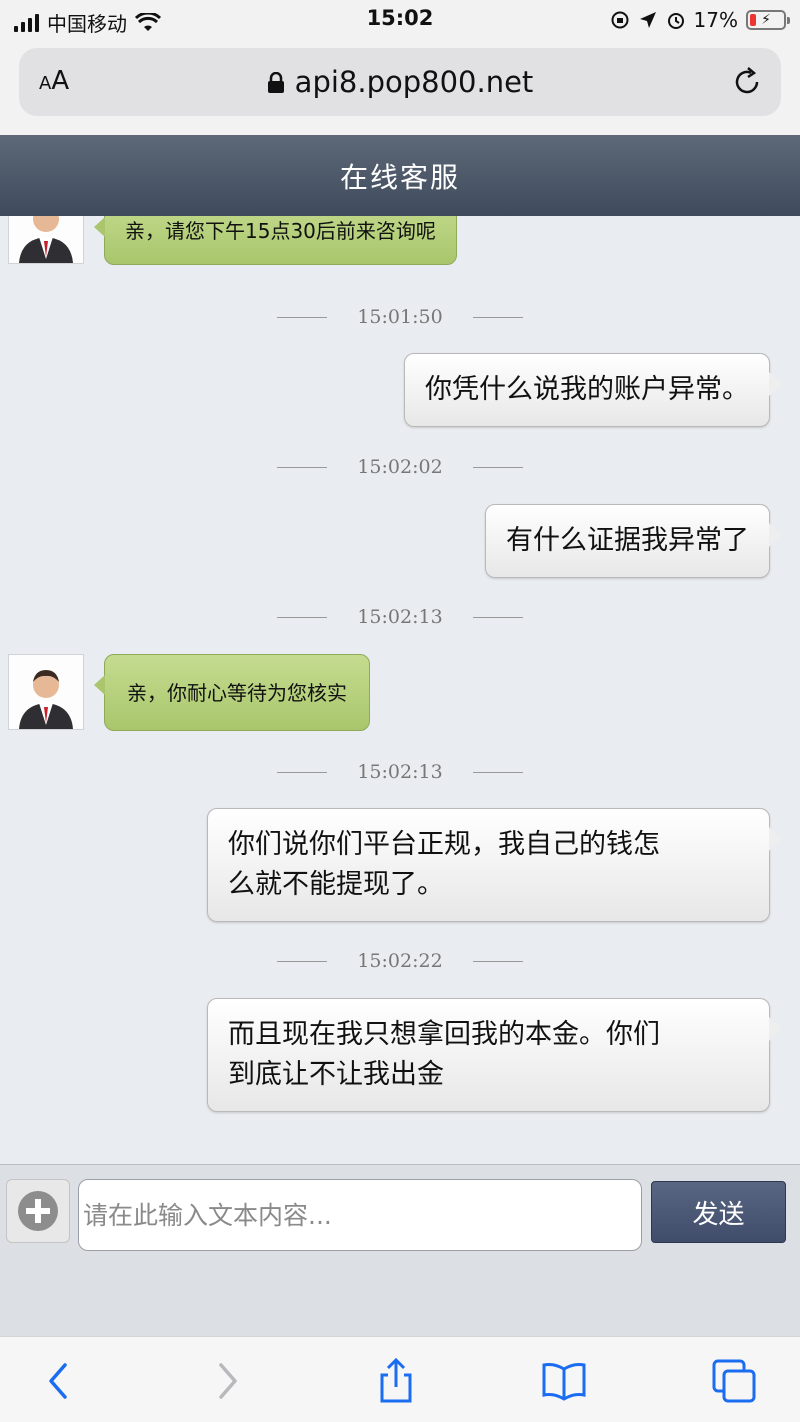 Image resolution: width=800 pixels, height=1422 pixels. I want to click on battery-percent: 17%, so click(715, 20).